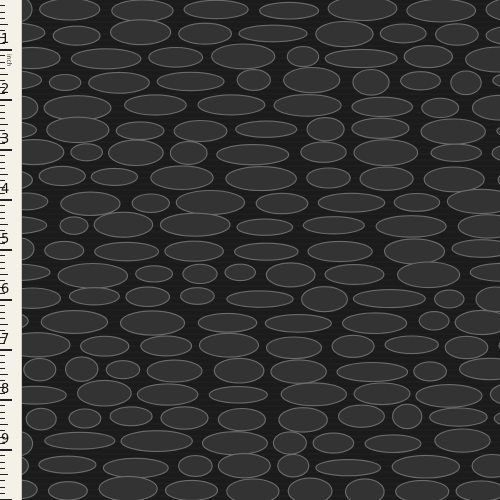  I want to click on ruler-number: 5, so click(5, 239).